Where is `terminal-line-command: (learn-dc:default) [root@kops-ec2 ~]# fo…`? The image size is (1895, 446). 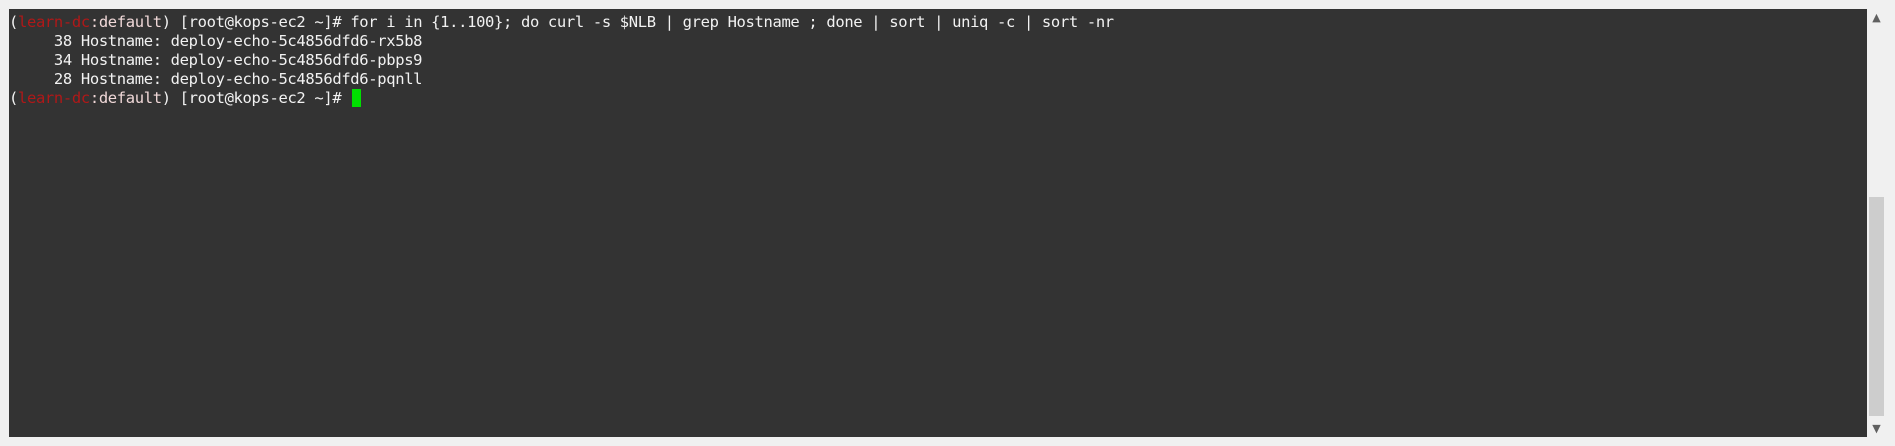 terminal-line-command: (learn-dc:default) [root@kops-ec2 ~]# fo… is located at coordinates (938, 22).